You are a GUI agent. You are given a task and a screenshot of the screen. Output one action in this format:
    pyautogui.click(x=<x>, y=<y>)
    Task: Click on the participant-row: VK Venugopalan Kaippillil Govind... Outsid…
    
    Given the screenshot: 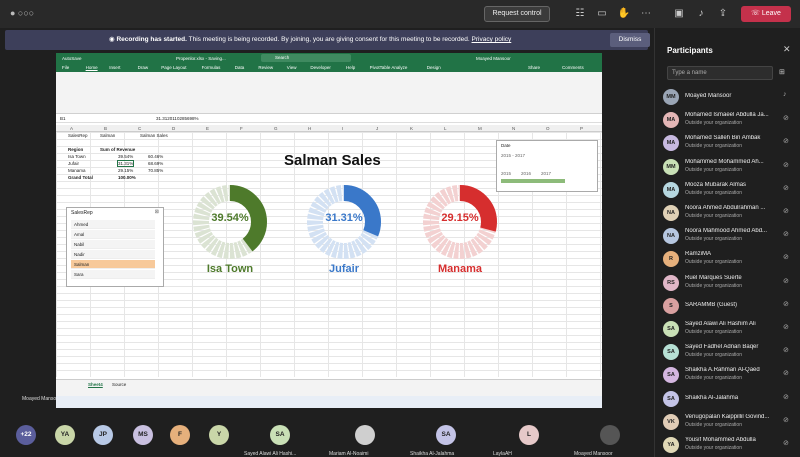 What is the action you would take?
    pyautogui.click(x=729, y=423)
    